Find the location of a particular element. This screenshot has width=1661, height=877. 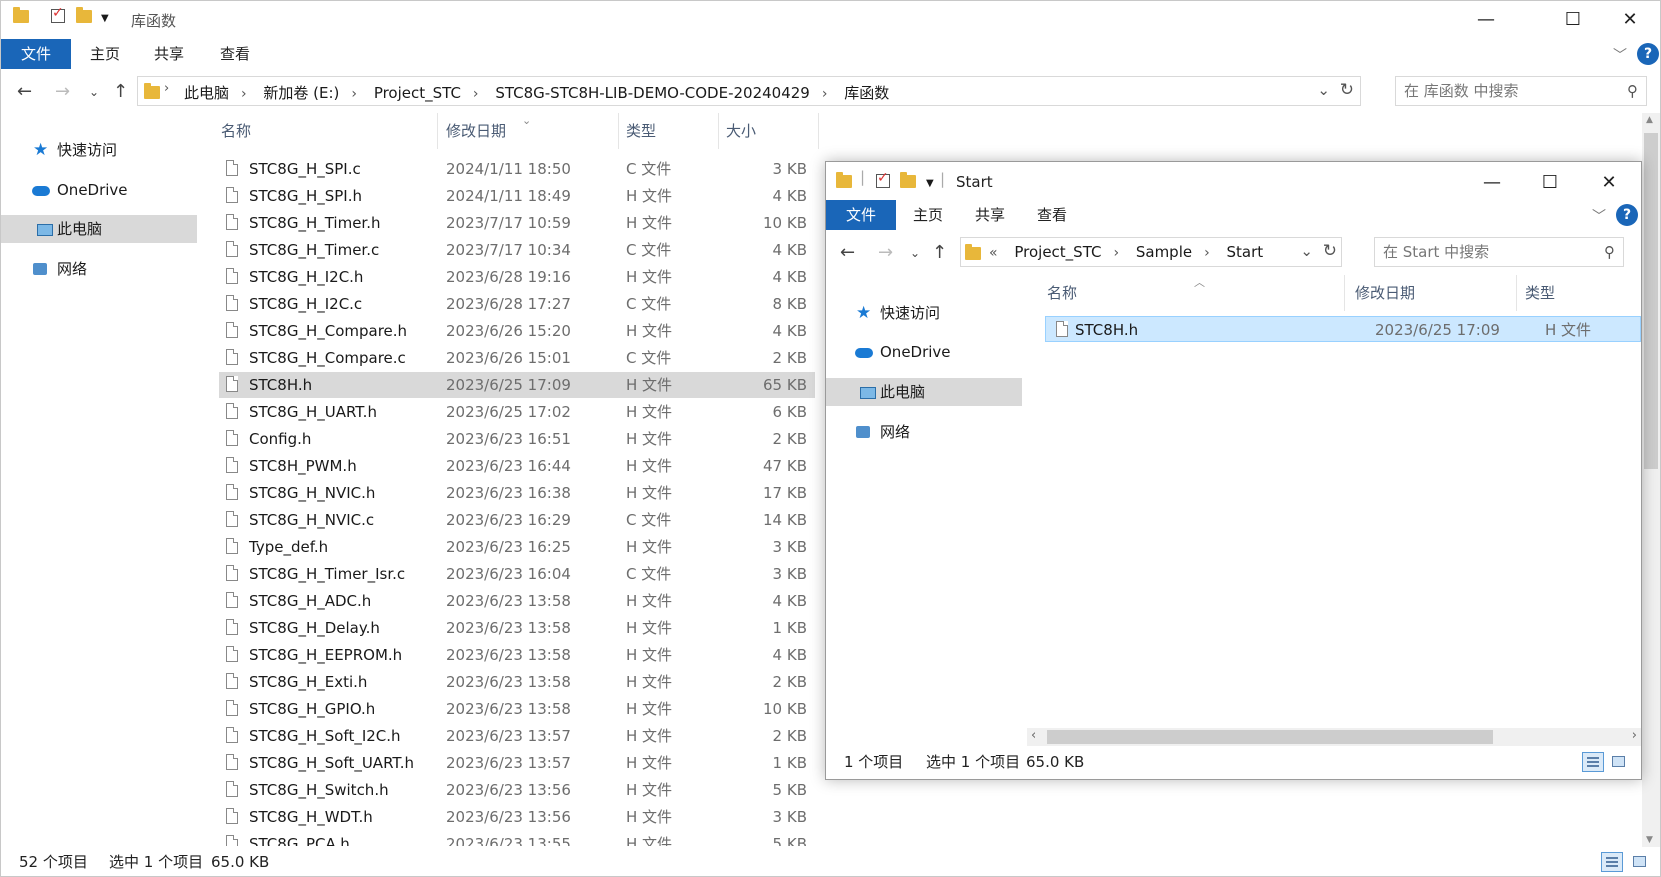

vertical-scrollbar: ▲ ▼ is located at coordinates (1651, 480).